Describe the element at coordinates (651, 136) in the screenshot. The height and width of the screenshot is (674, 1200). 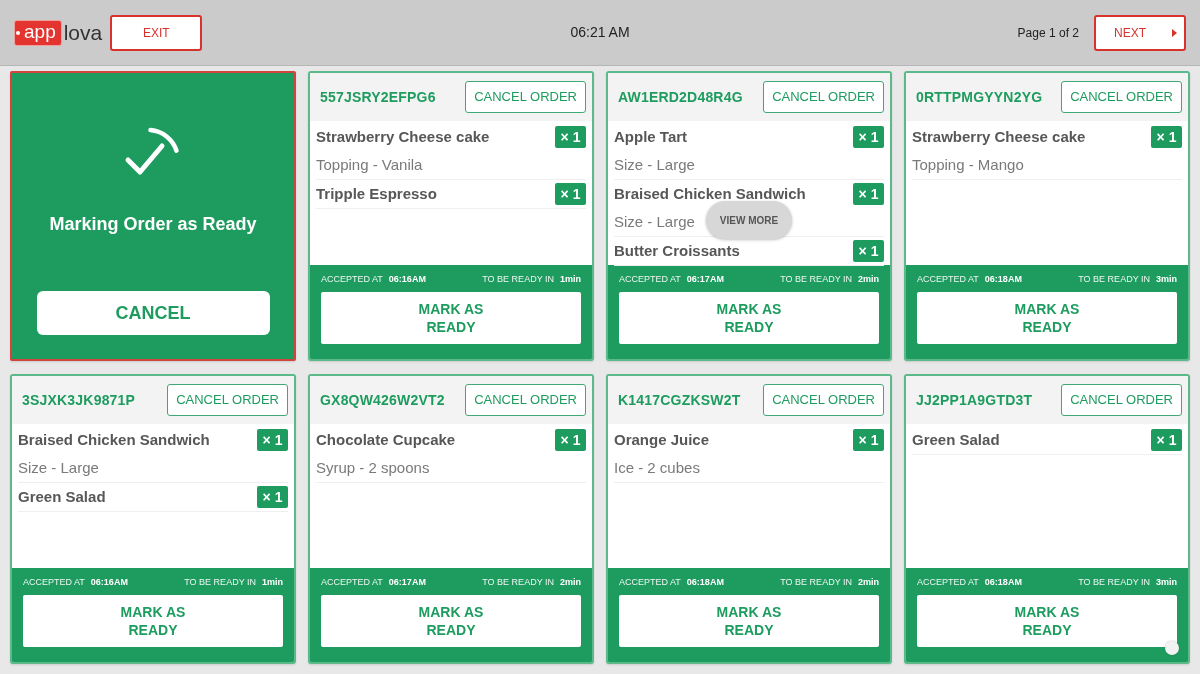
I see `item-name: Apple Tart` at that location.